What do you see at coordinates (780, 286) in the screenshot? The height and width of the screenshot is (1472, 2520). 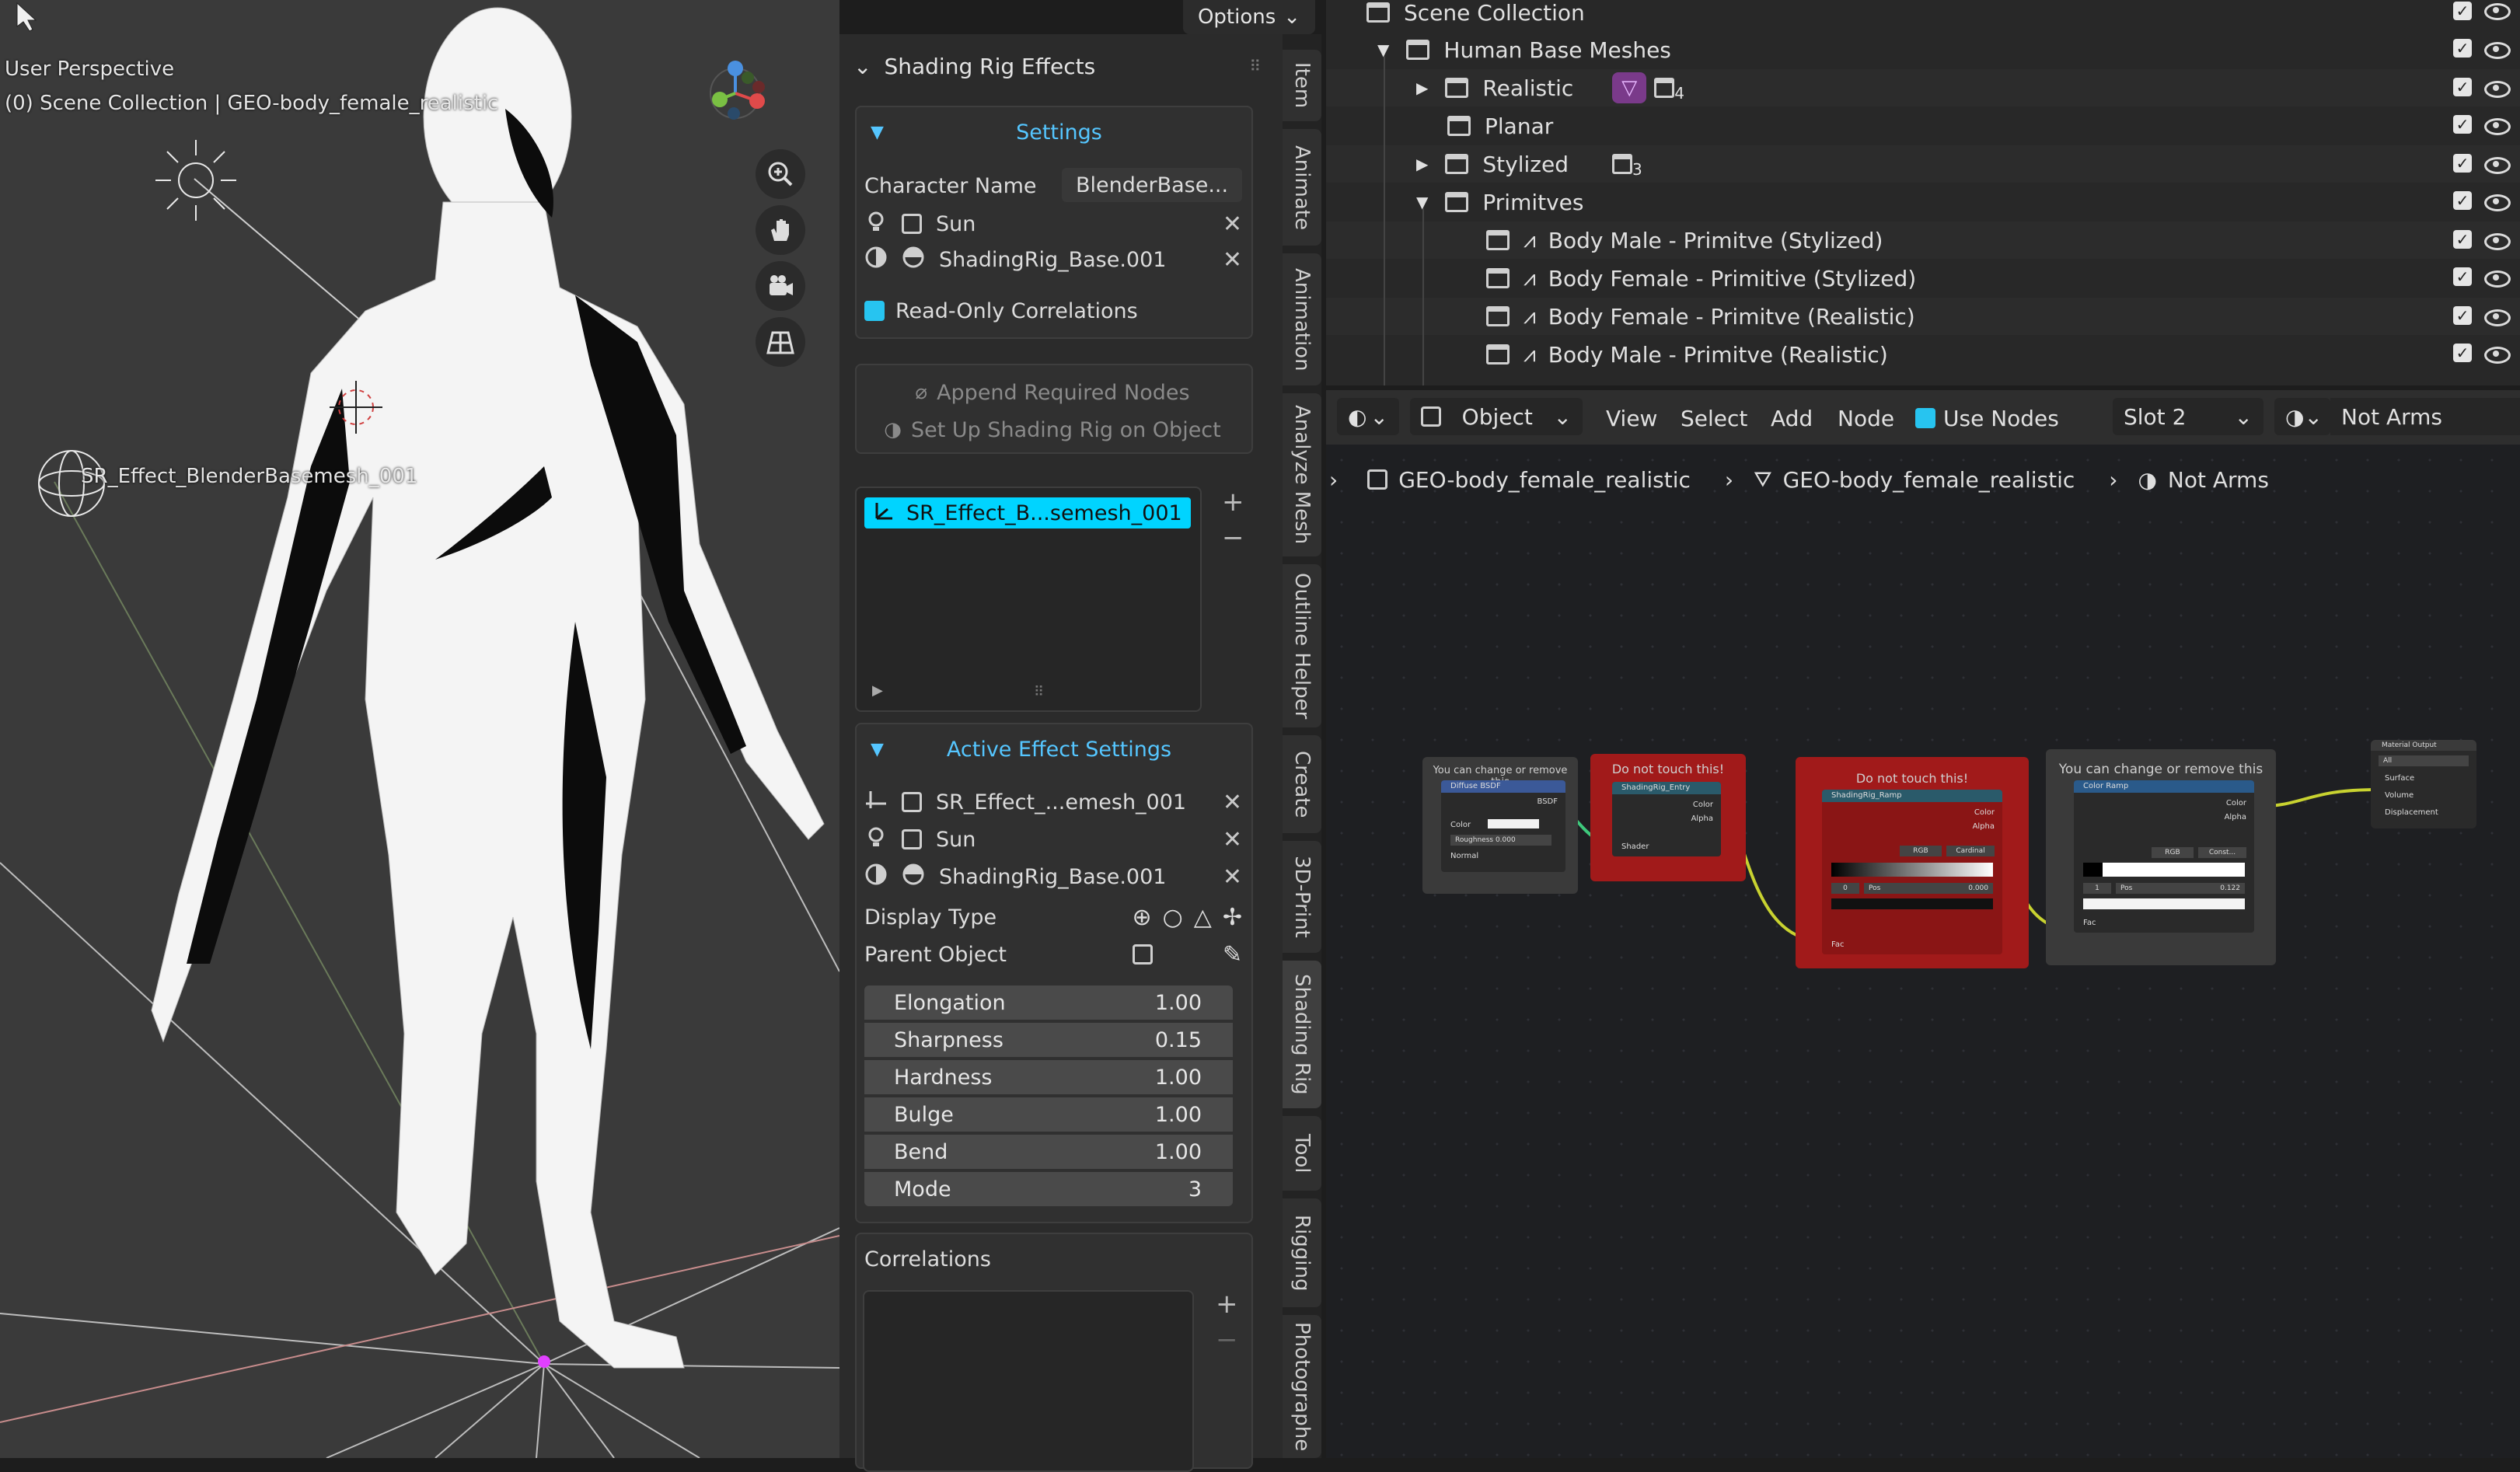 I see `camera-icon` at bounding box center [780, 286].